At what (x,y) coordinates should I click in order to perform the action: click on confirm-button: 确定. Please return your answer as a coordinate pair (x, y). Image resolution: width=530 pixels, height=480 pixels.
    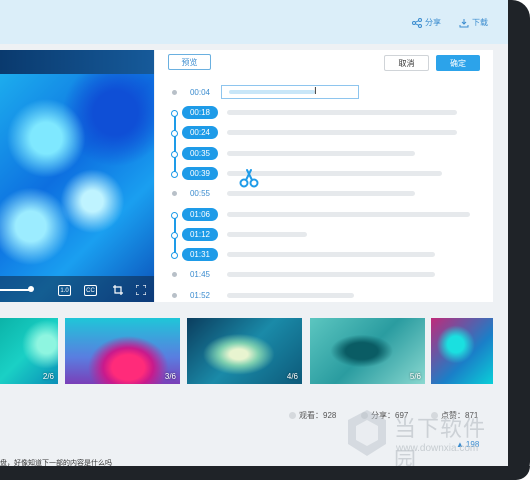
    Looking at the image, I should click on (458, 63).